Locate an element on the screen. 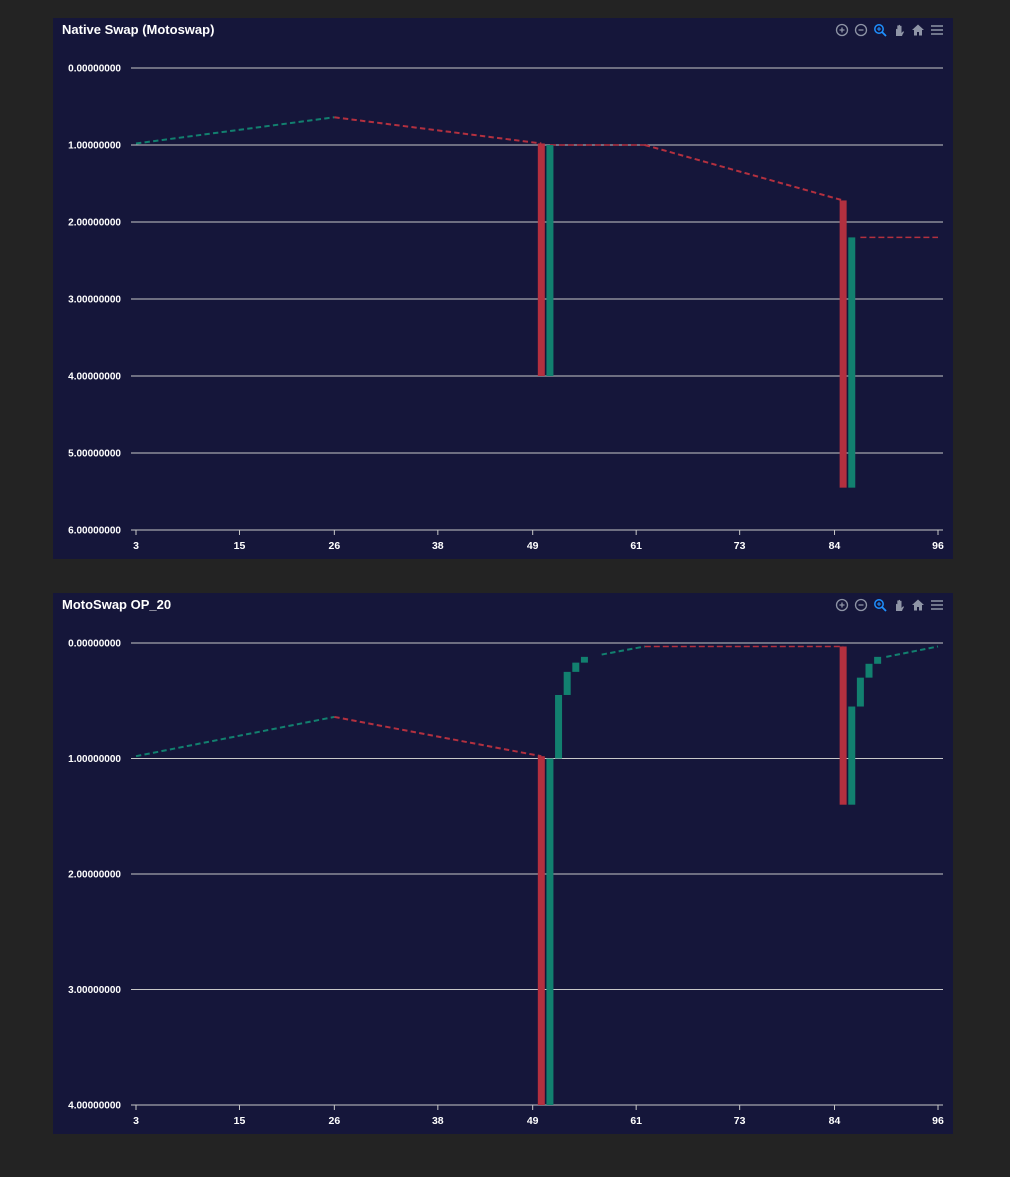 This screenshot has width=1010, height=1177. y-tick-label: 6.00000000 is located at coordinates (94, 531).